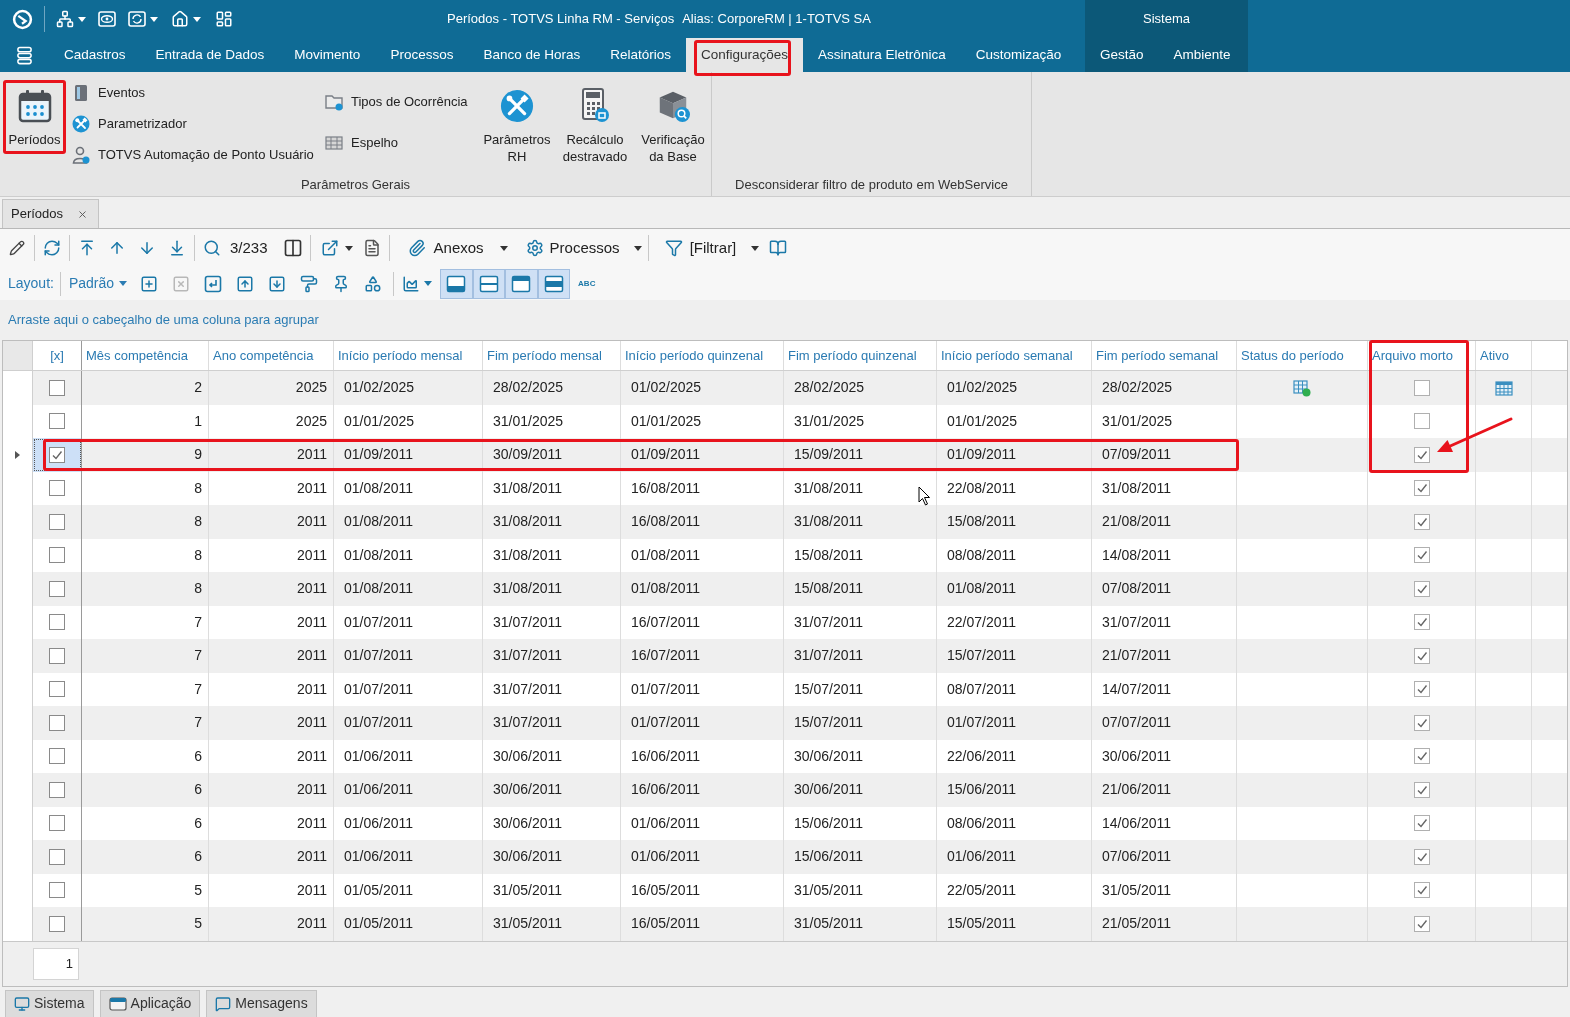 The image size is (1570, 1017). Describe the element at coordinates (147, 248) in the screenshot. I see `arrow-down-icon` at that location.